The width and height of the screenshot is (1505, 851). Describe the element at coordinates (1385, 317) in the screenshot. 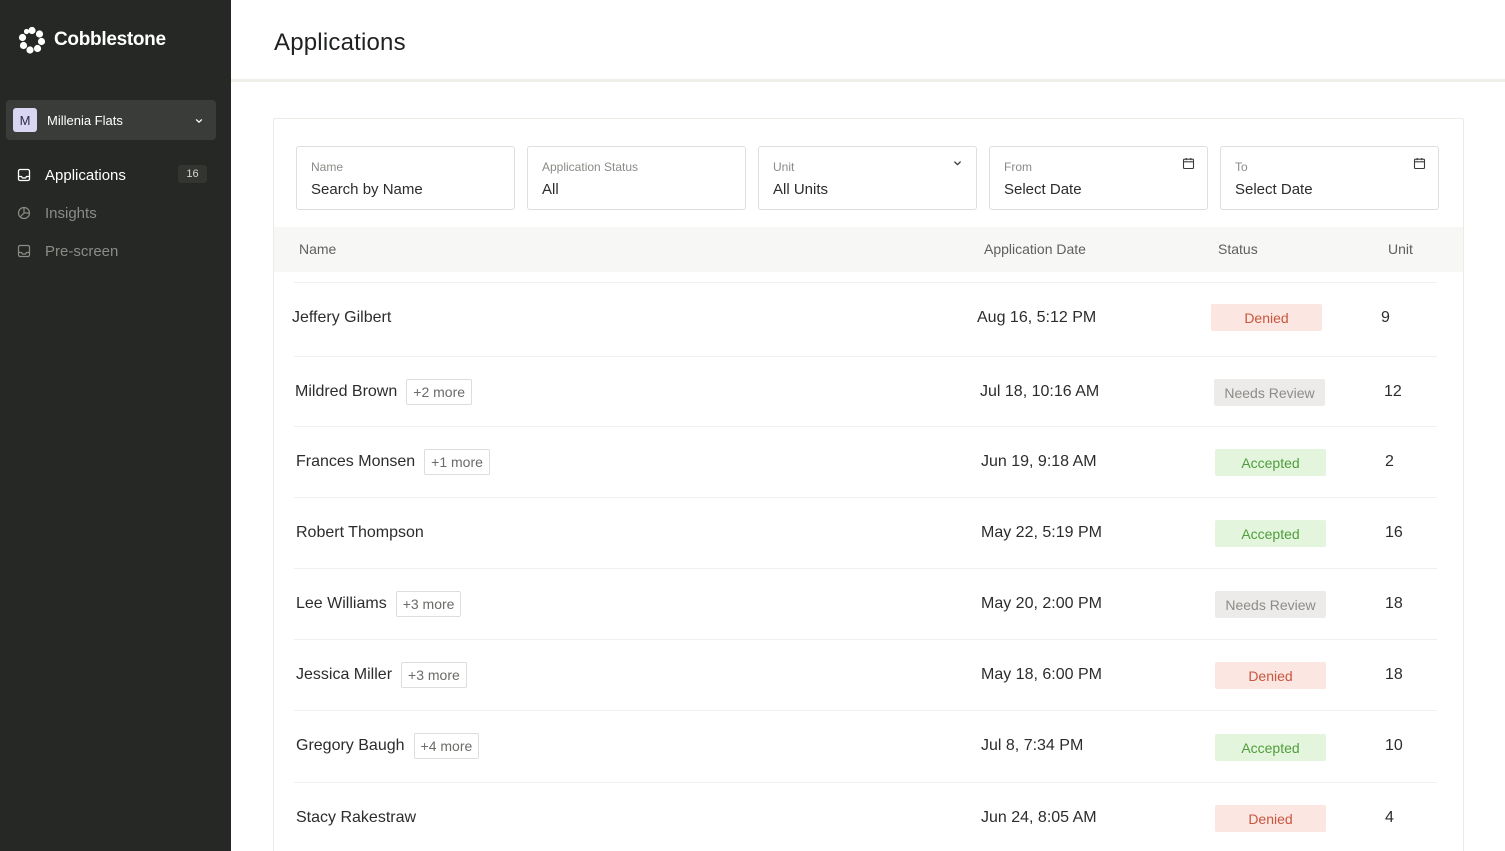

I see `unit-number: 9` at that location.